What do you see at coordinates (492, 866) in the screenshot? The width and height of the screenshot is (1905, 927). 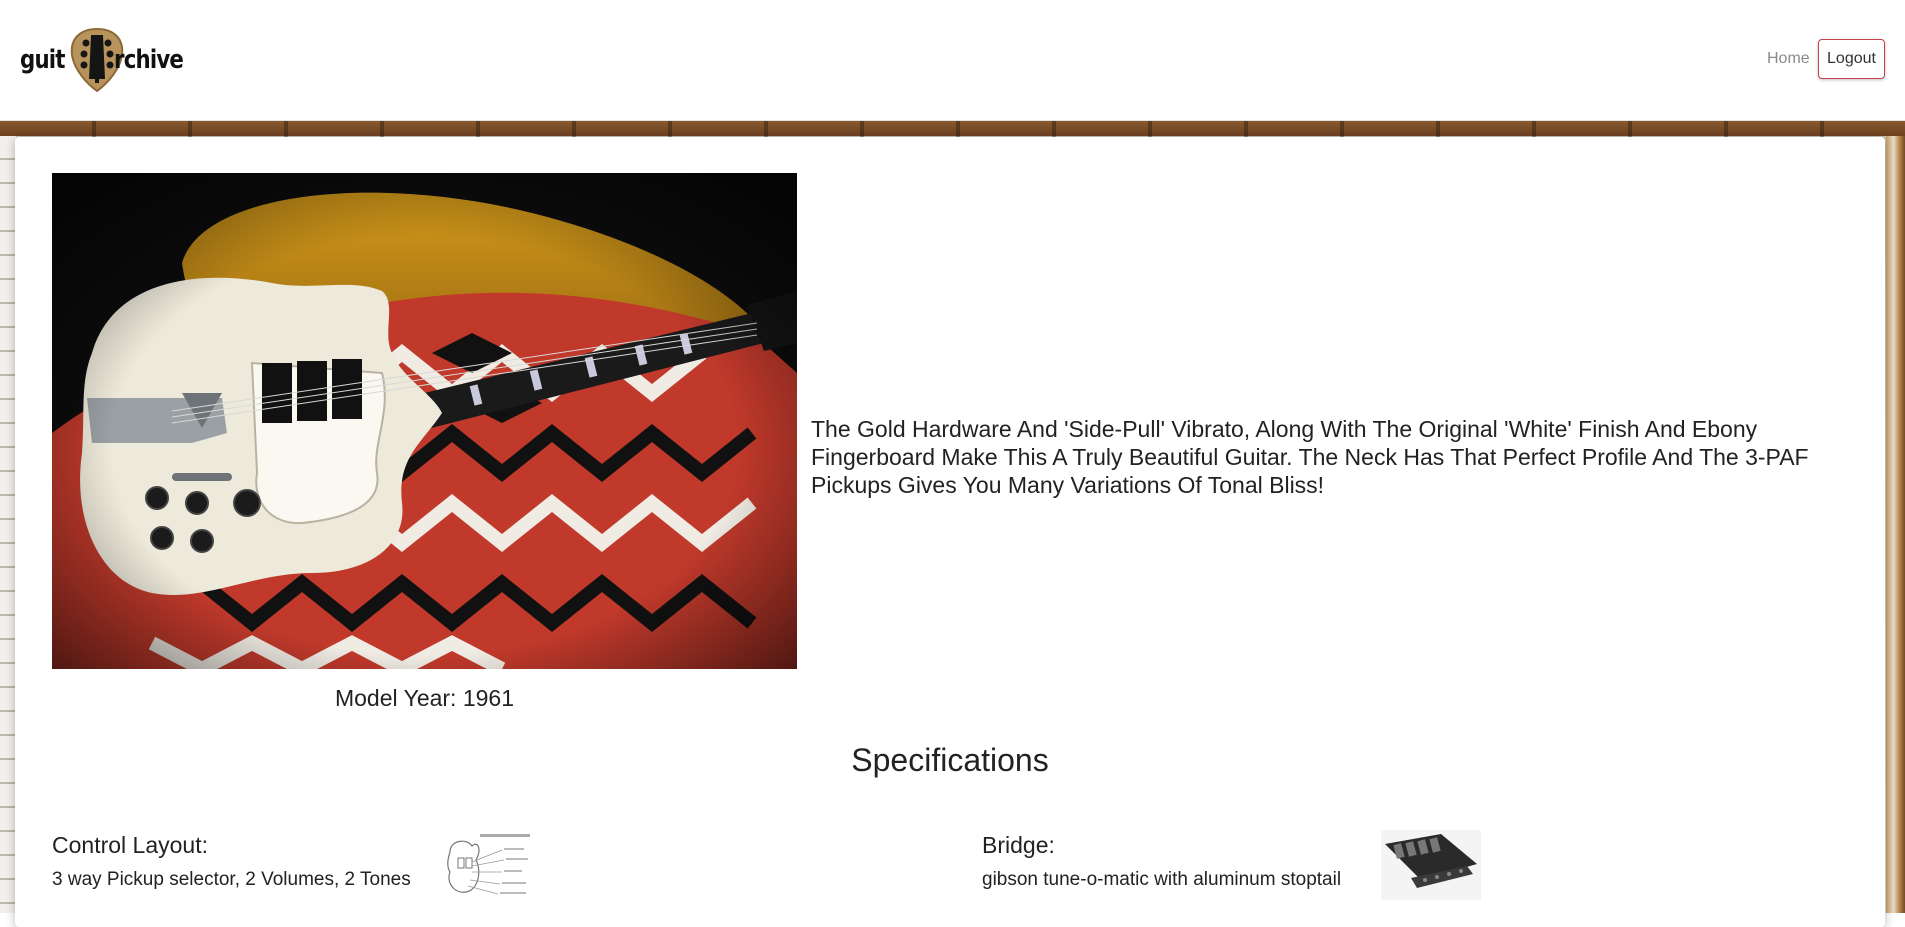 I see `wiring-diagram-thumbnail` at bounding box center [492, 866].